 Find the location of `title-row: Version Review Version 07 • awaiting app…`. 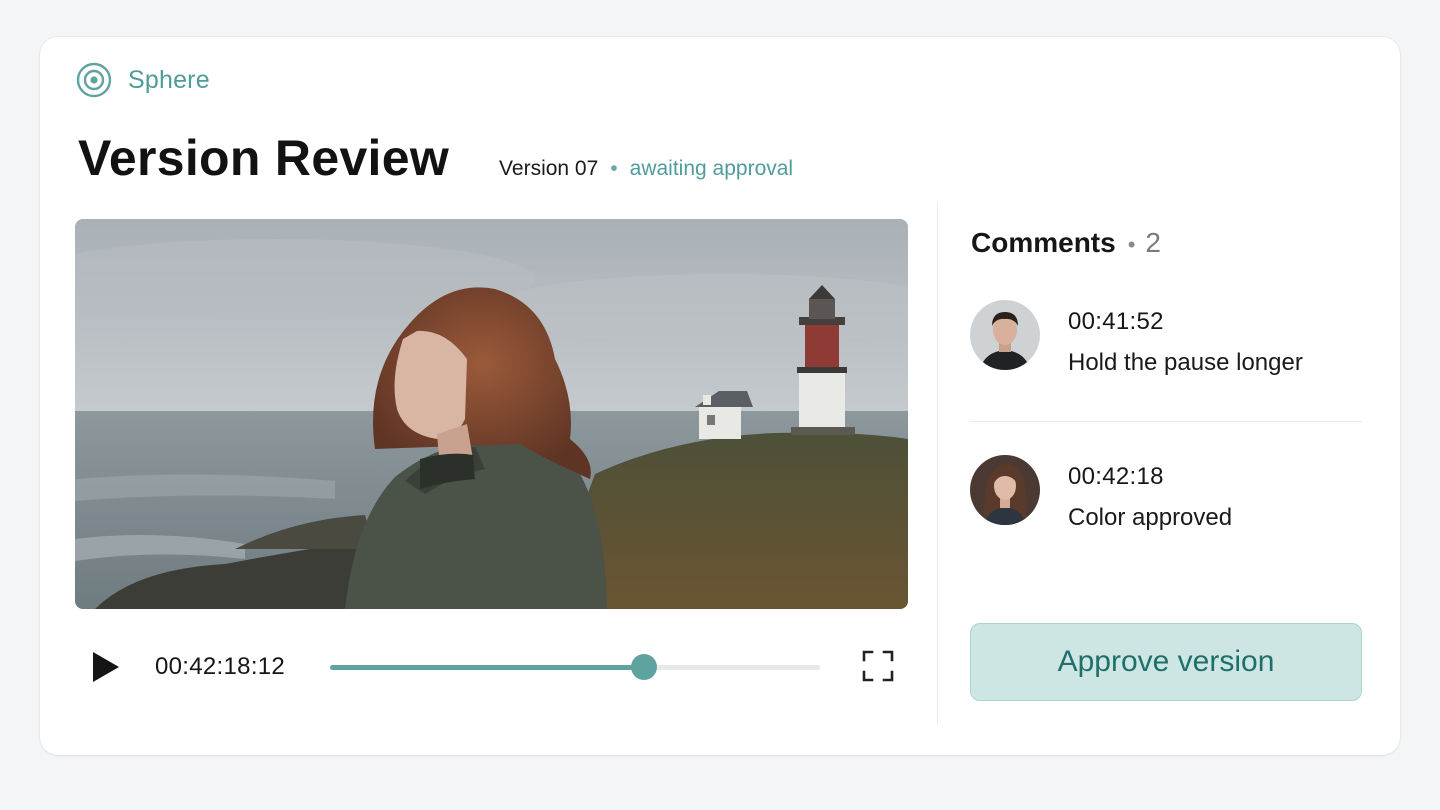

title-row: Version Review Version 07 • awaiting app… is located at coordinates (435, 158).